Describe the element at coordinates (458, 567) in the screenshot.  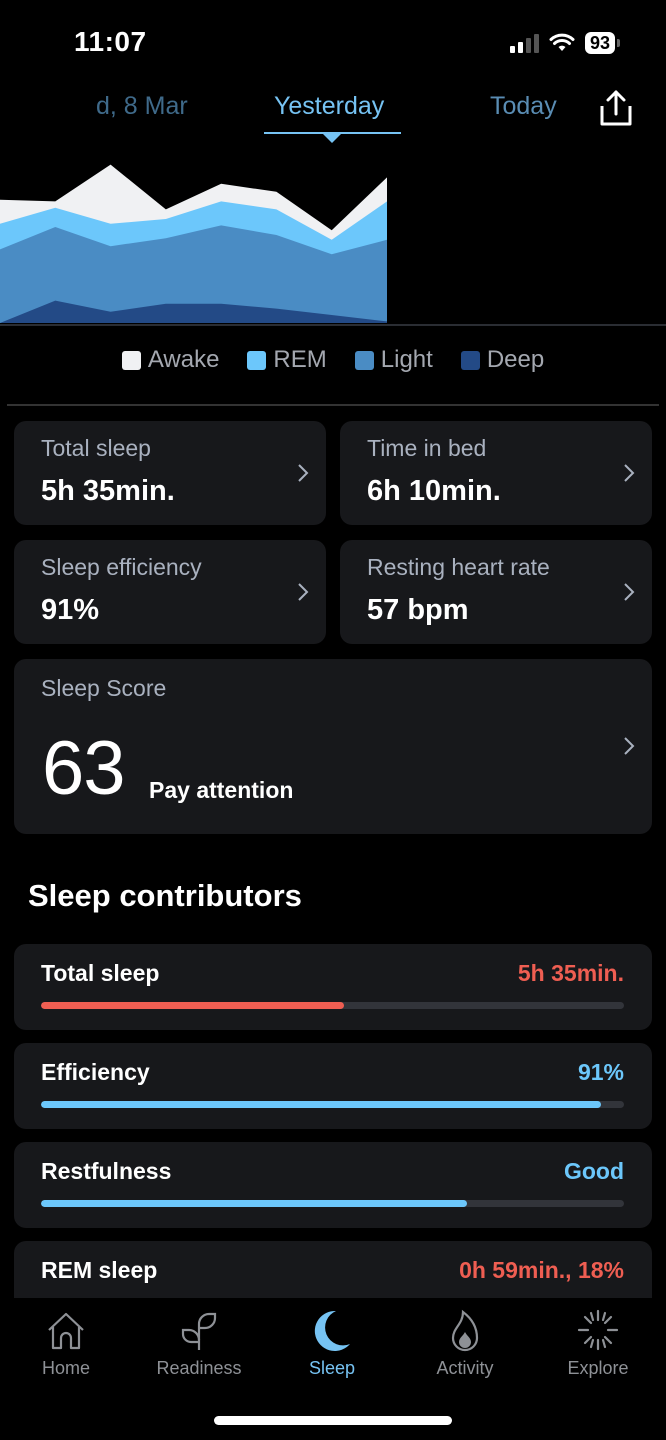
I see `card-label: Resting heart rate` at that location.